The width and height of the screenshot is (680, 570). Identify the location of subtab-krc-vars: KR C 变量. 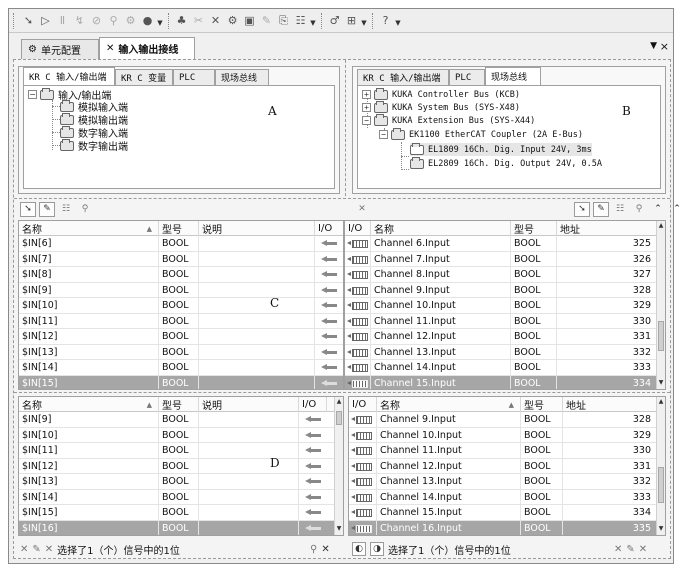
(144, 77).